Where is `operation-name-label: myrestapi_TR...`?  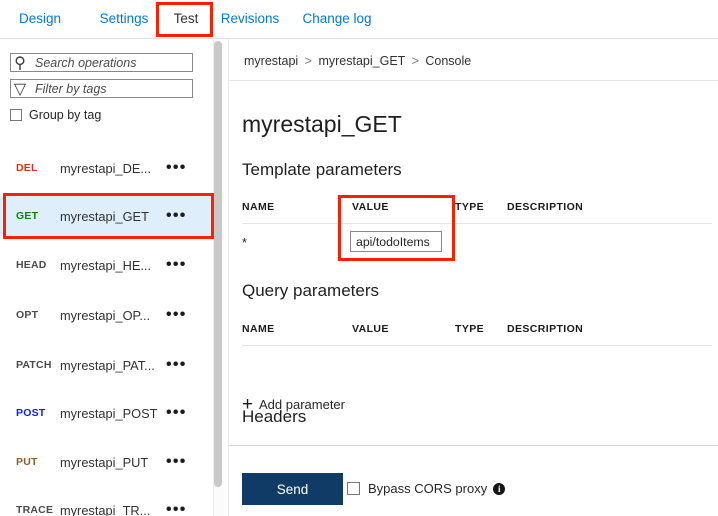
operation-name-label: myrestapi_TR... is located at coordinates (105, 509).